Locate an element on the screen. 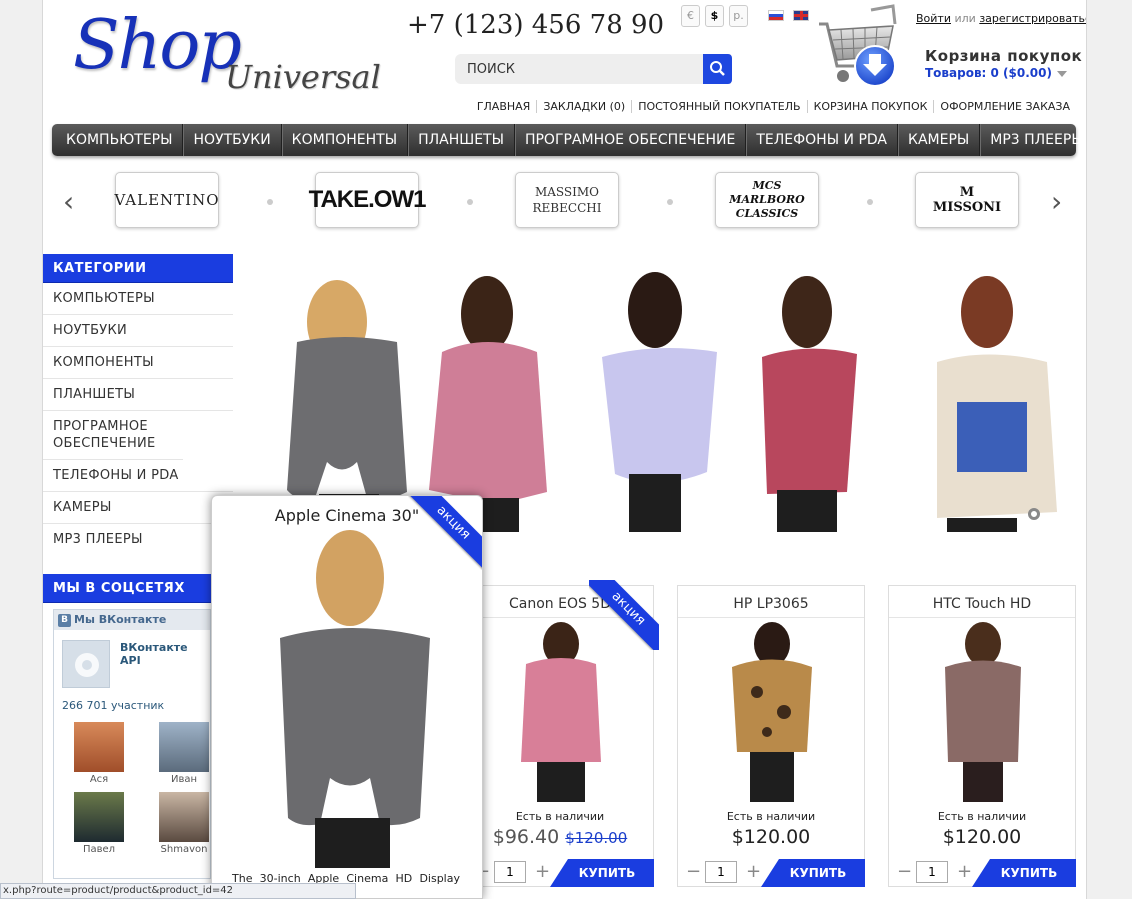 The height and width of the screenshot is (899, 1132). gear-icon is located at coordinates (87, 665).